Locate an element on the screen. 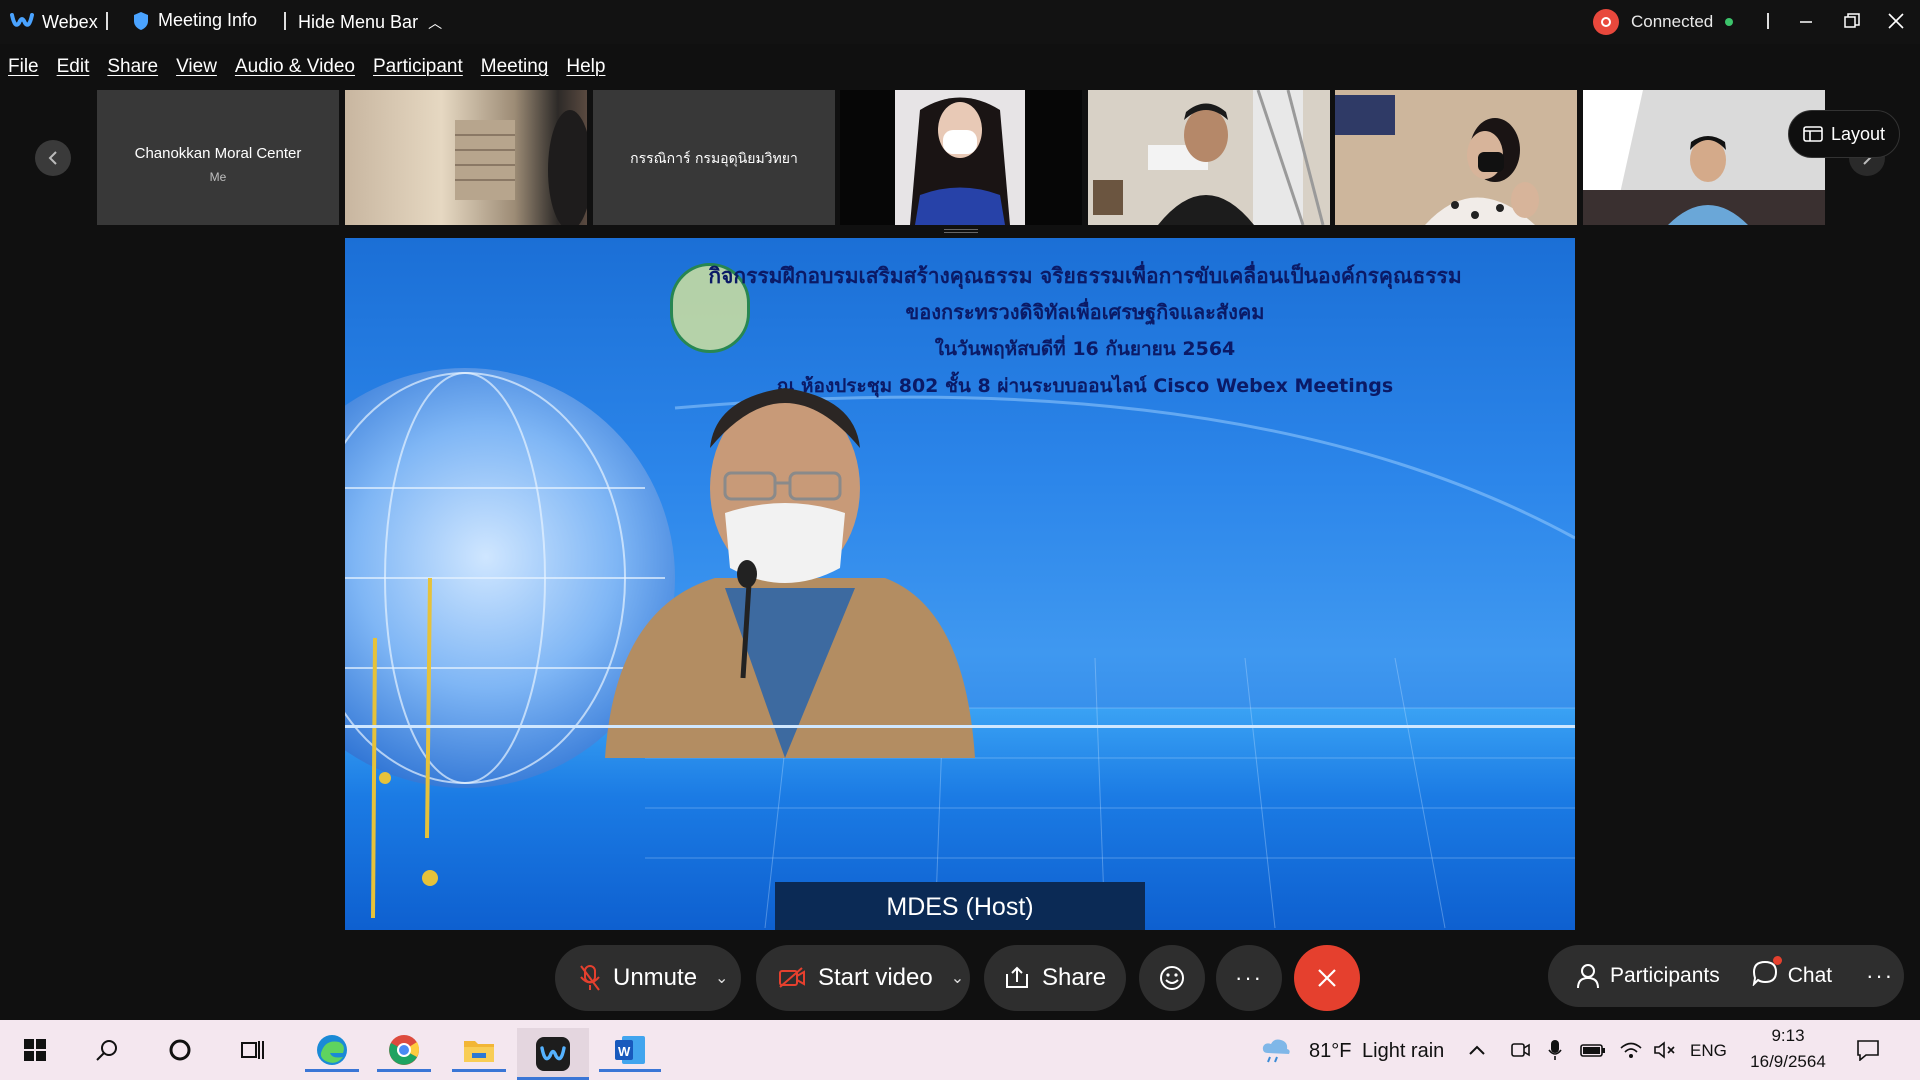 Image resolution: width=1920 pixels, height=1080 pixels. hide-menu-label: Hide Menu Bar is located at coordinates (358, 22).